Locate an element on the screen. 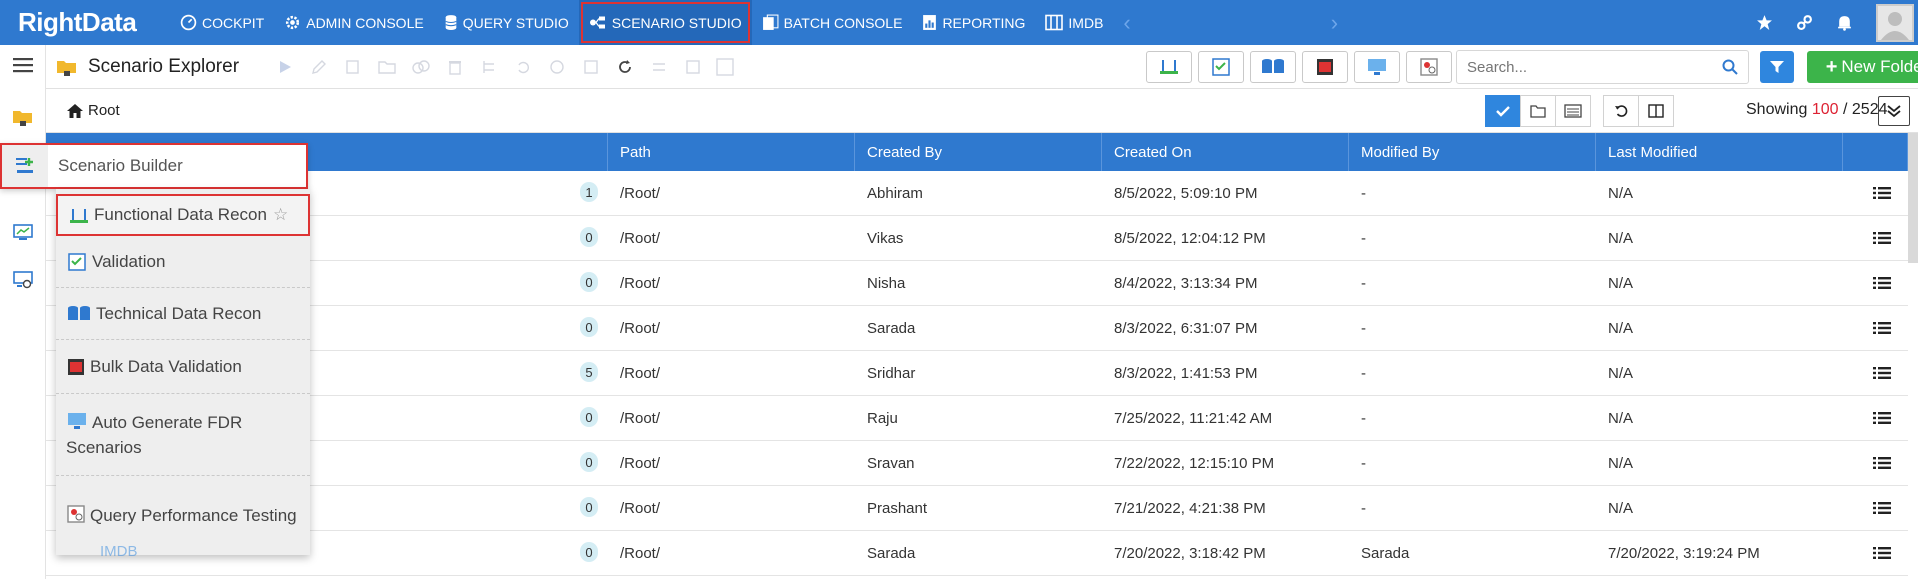 The height and width of the screenshot is (579, 1918). rail-explorer-button is located at coordinates (23, 117).